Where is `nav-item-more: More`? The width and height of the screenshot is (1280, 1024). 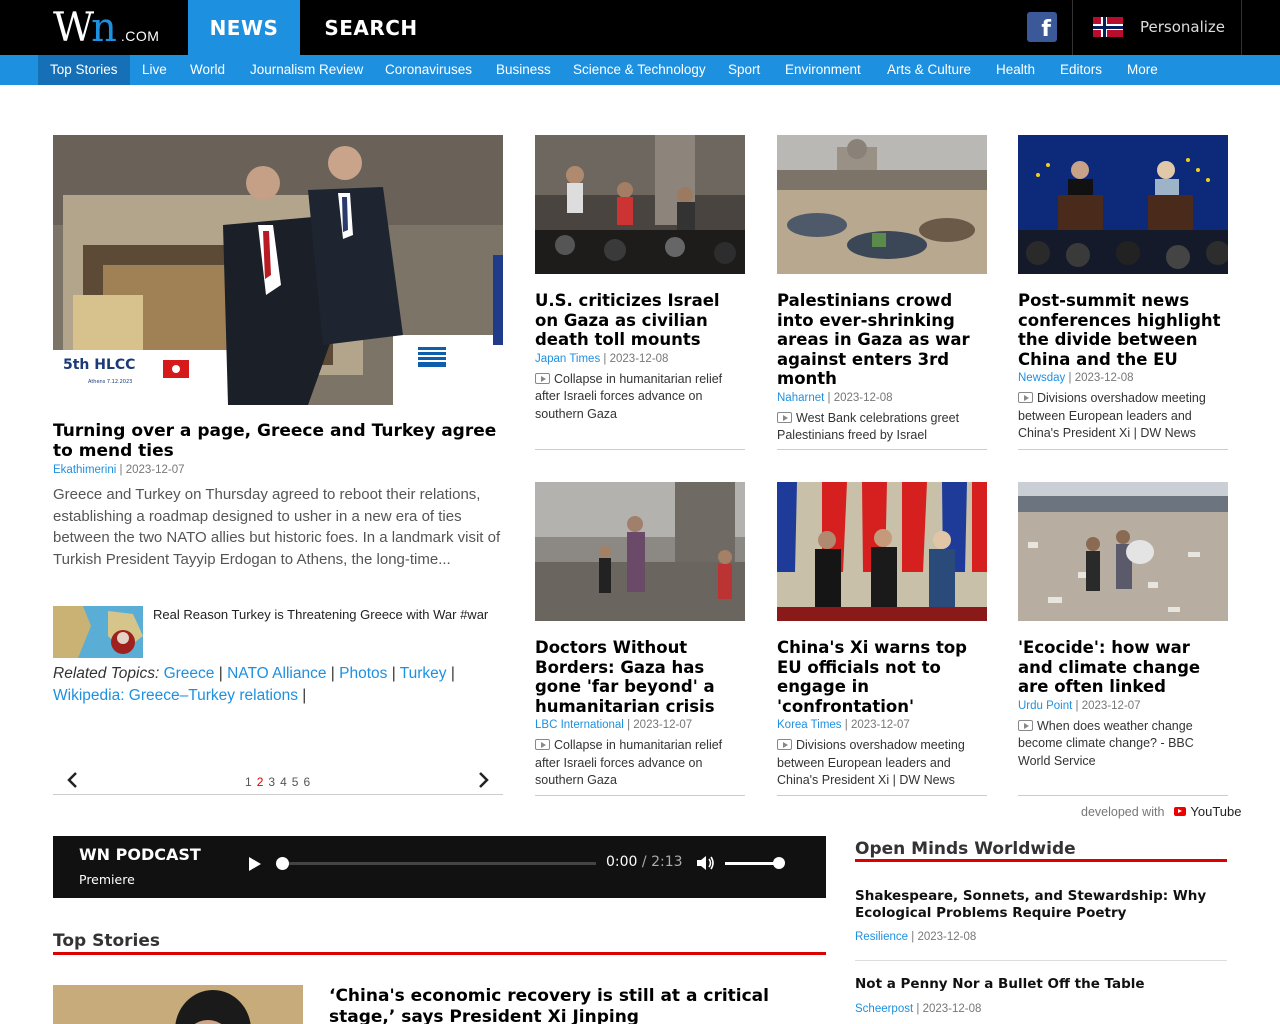 nav-item-more: More is located at coordinates (1142, 70).